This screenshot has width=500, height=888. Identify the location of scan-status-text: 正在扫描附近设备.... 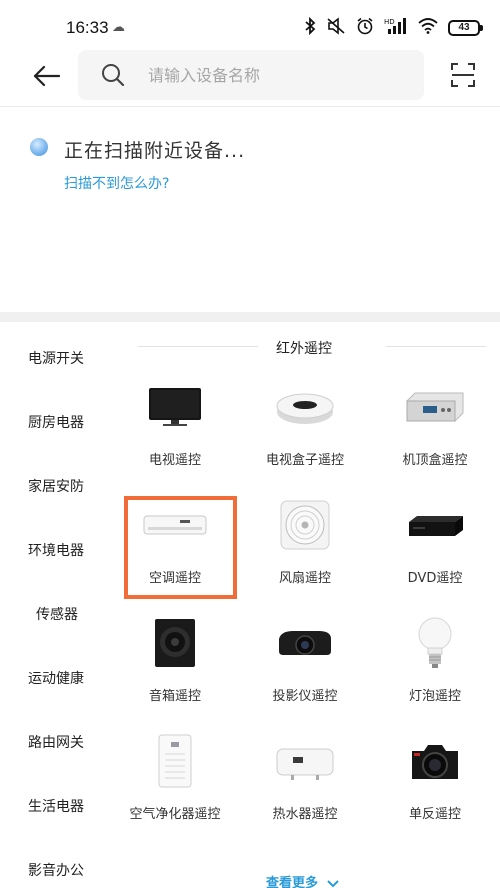
(155, 151).